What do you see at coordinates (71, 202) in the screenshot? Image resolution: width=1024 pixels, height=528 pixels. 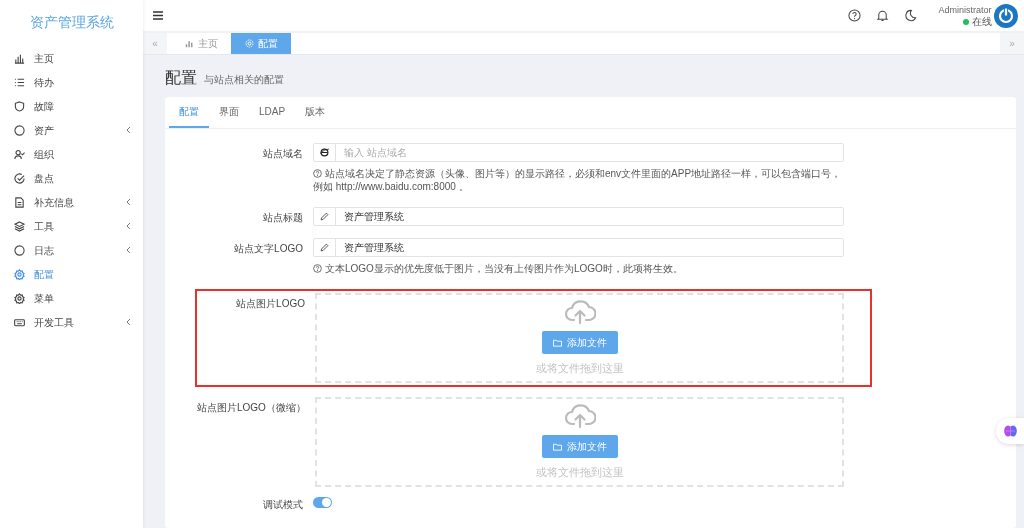 I see `sidebar-item: 补充信息` at bounding box center [71, 202].